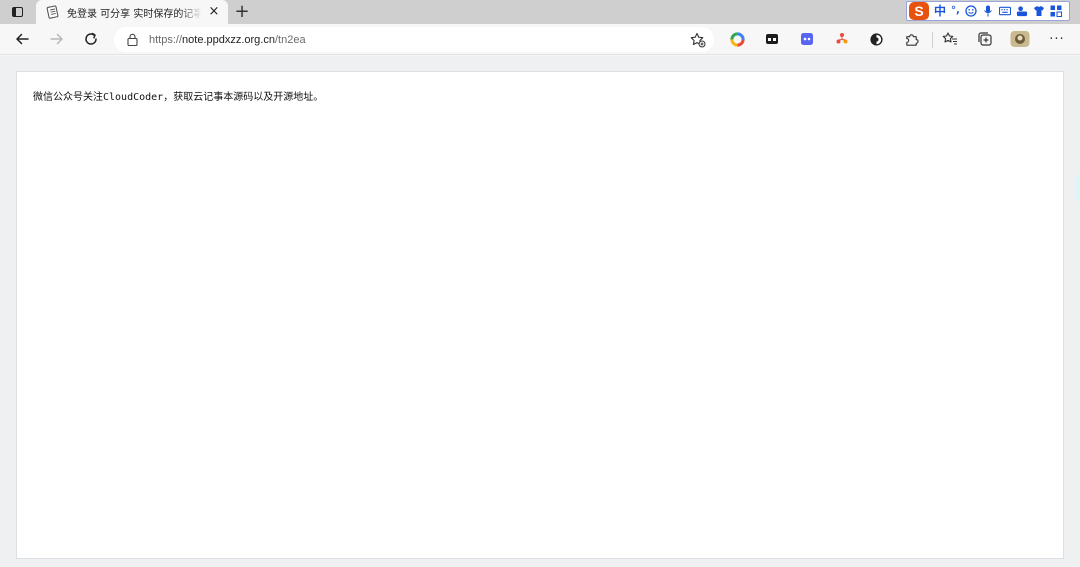 The width and height of the screenshot is (1080, 567). I want to click on favorites-icon, so click(950, 39).